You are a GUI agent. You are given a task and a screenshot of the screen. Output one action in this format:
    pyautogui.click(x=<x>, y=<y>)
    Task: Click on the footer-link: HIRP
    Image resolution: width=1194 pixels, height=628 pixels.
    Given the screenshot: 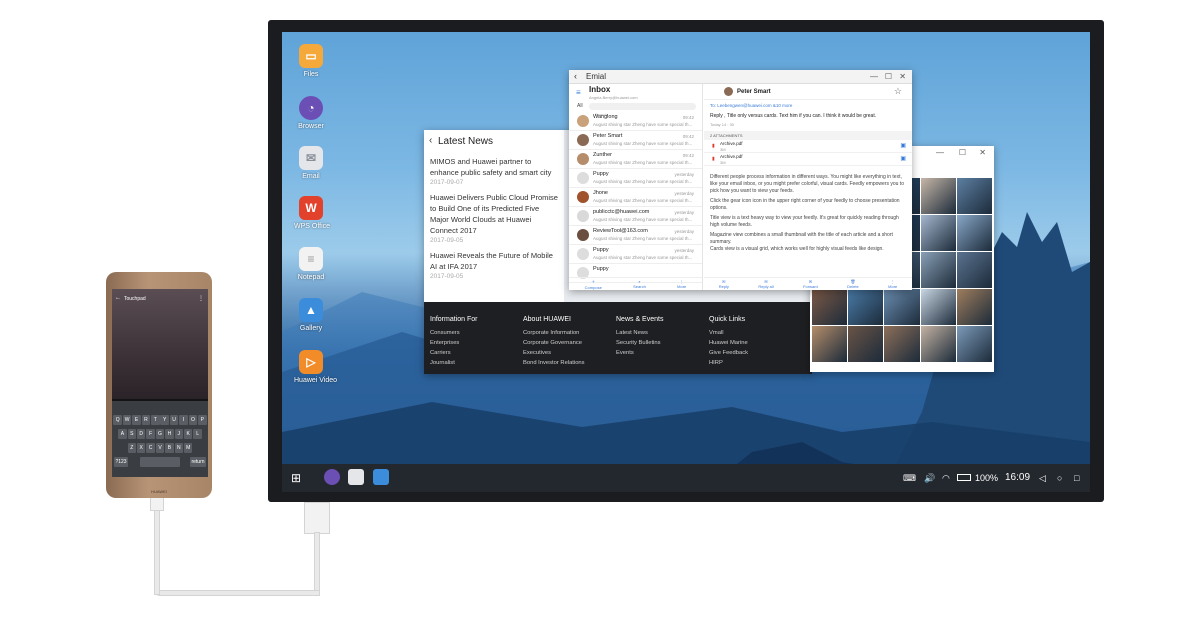 What is the action you would take?
    pyautogui.click(x=754, y=363)
    